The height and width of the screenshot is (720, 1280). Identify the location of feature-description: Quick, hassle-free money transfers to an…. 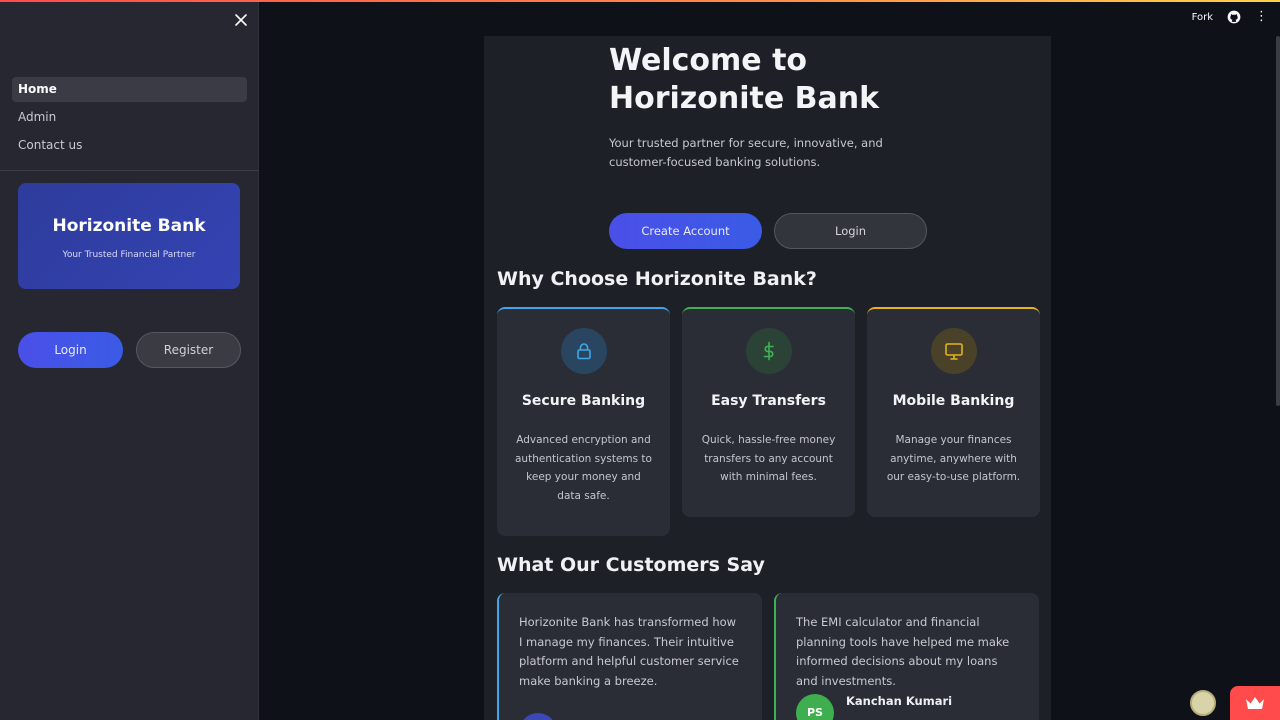
(768, 458).